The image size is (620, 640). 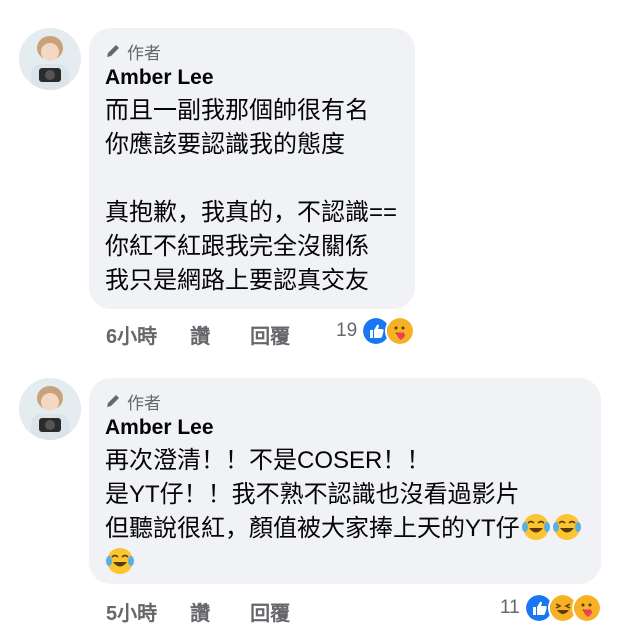 I want to click on comment-actions: 6小時 讚 回覆, so click(x=198, y=334).